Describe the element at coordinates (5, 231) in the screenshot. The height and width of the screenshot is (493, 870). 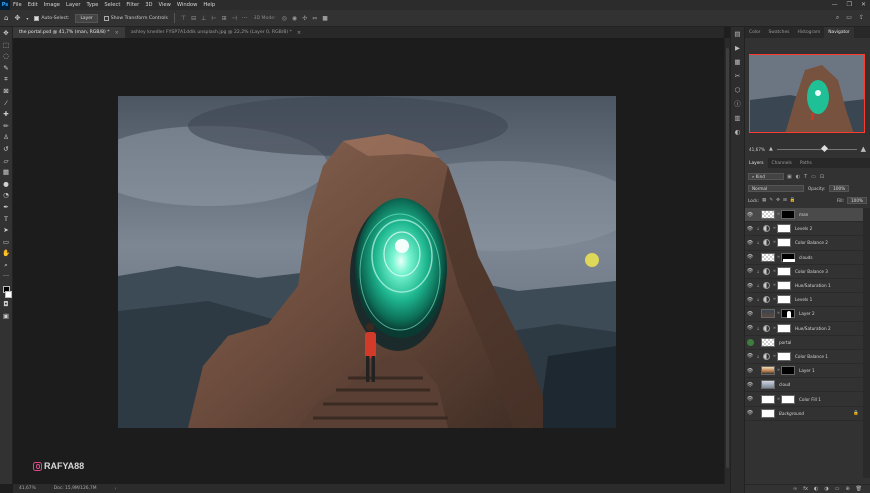
I see `path-select-icon: ➤` at that location.